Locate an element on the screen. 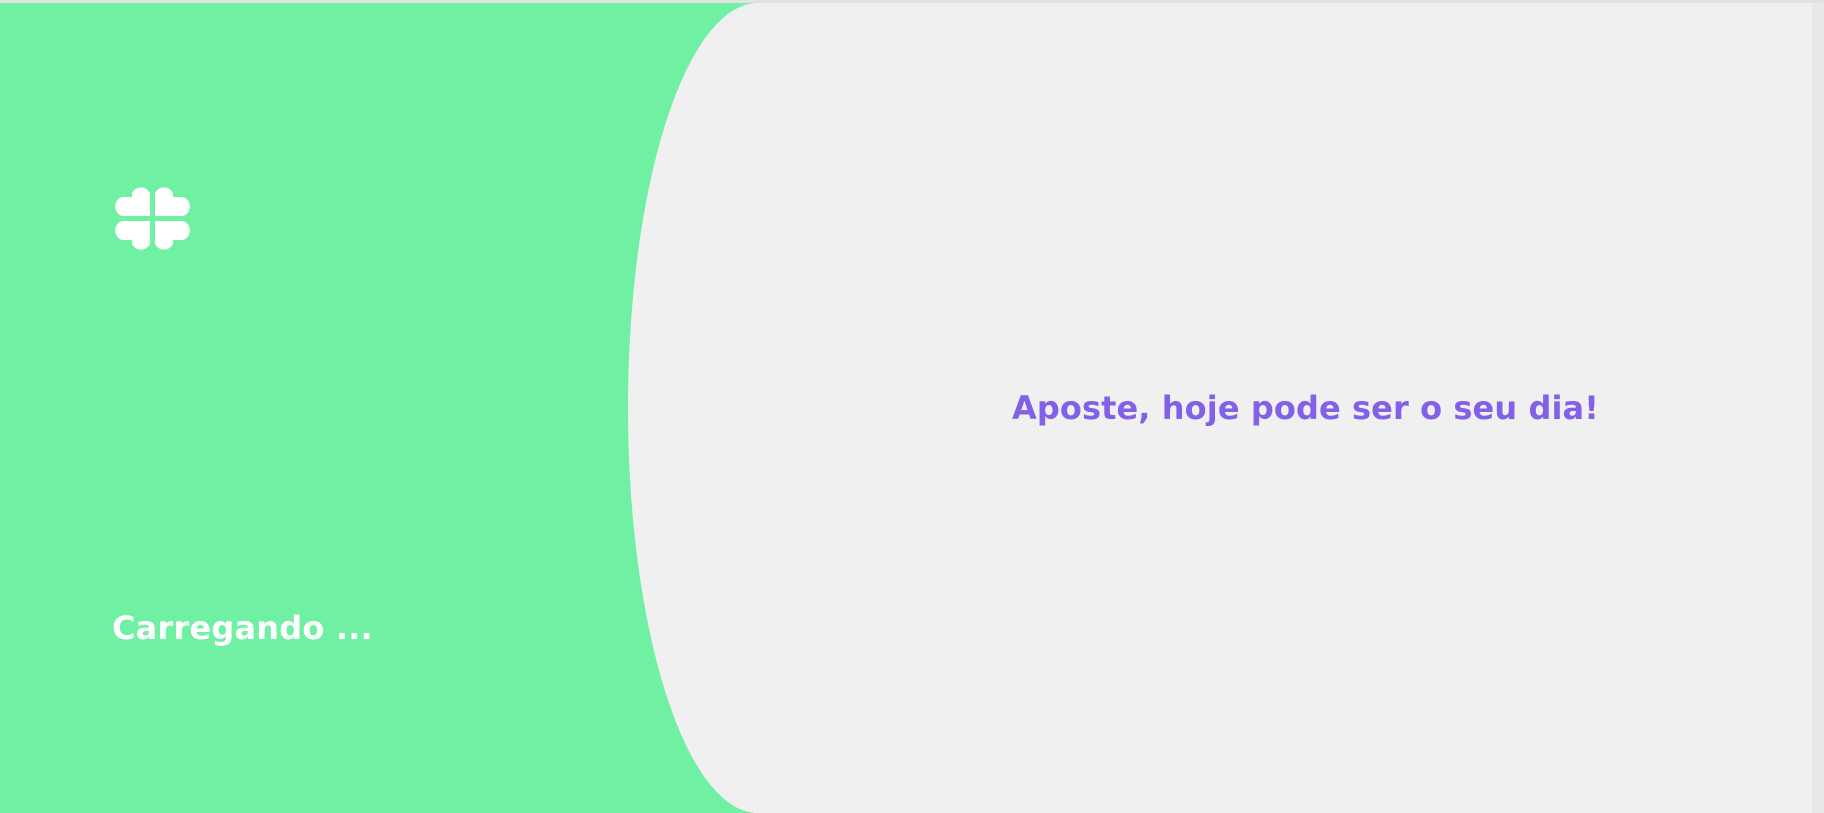  right-edge-shadow is located at coordinates (1818, 408).